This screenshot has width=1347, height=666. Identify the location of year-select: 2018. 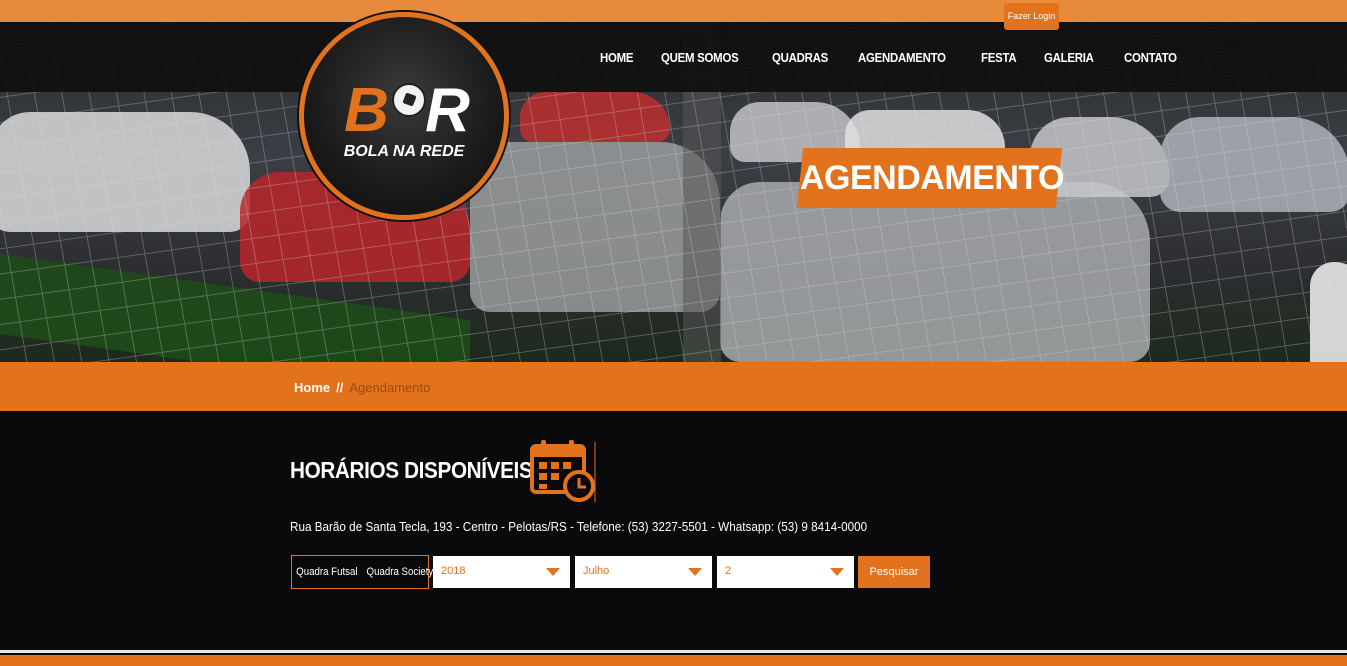
(501, 572).